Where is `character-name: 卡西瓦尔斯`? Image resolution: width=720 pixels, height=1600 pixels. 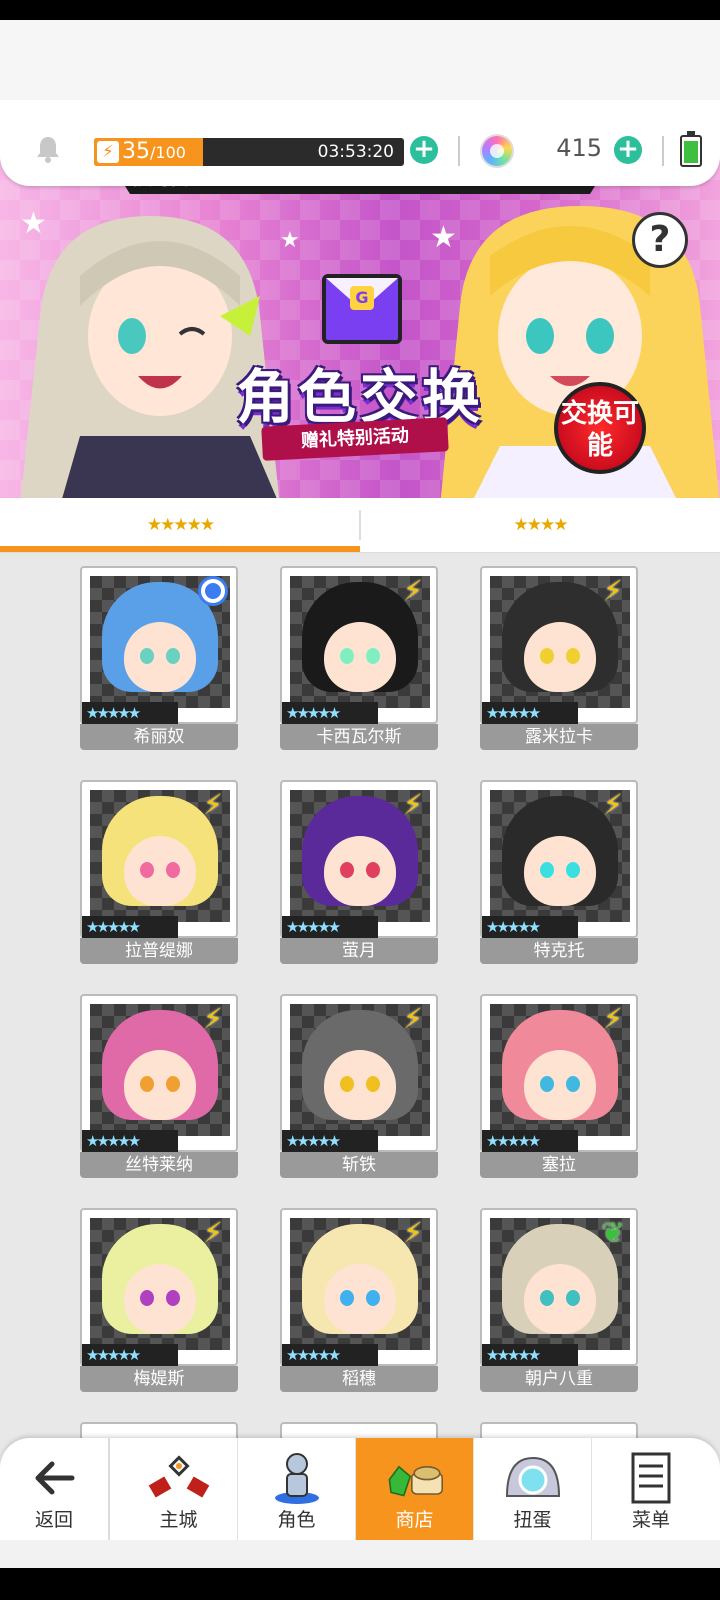 character-name: 卡西瓦尔斯 is located at coordinates (359, 737).